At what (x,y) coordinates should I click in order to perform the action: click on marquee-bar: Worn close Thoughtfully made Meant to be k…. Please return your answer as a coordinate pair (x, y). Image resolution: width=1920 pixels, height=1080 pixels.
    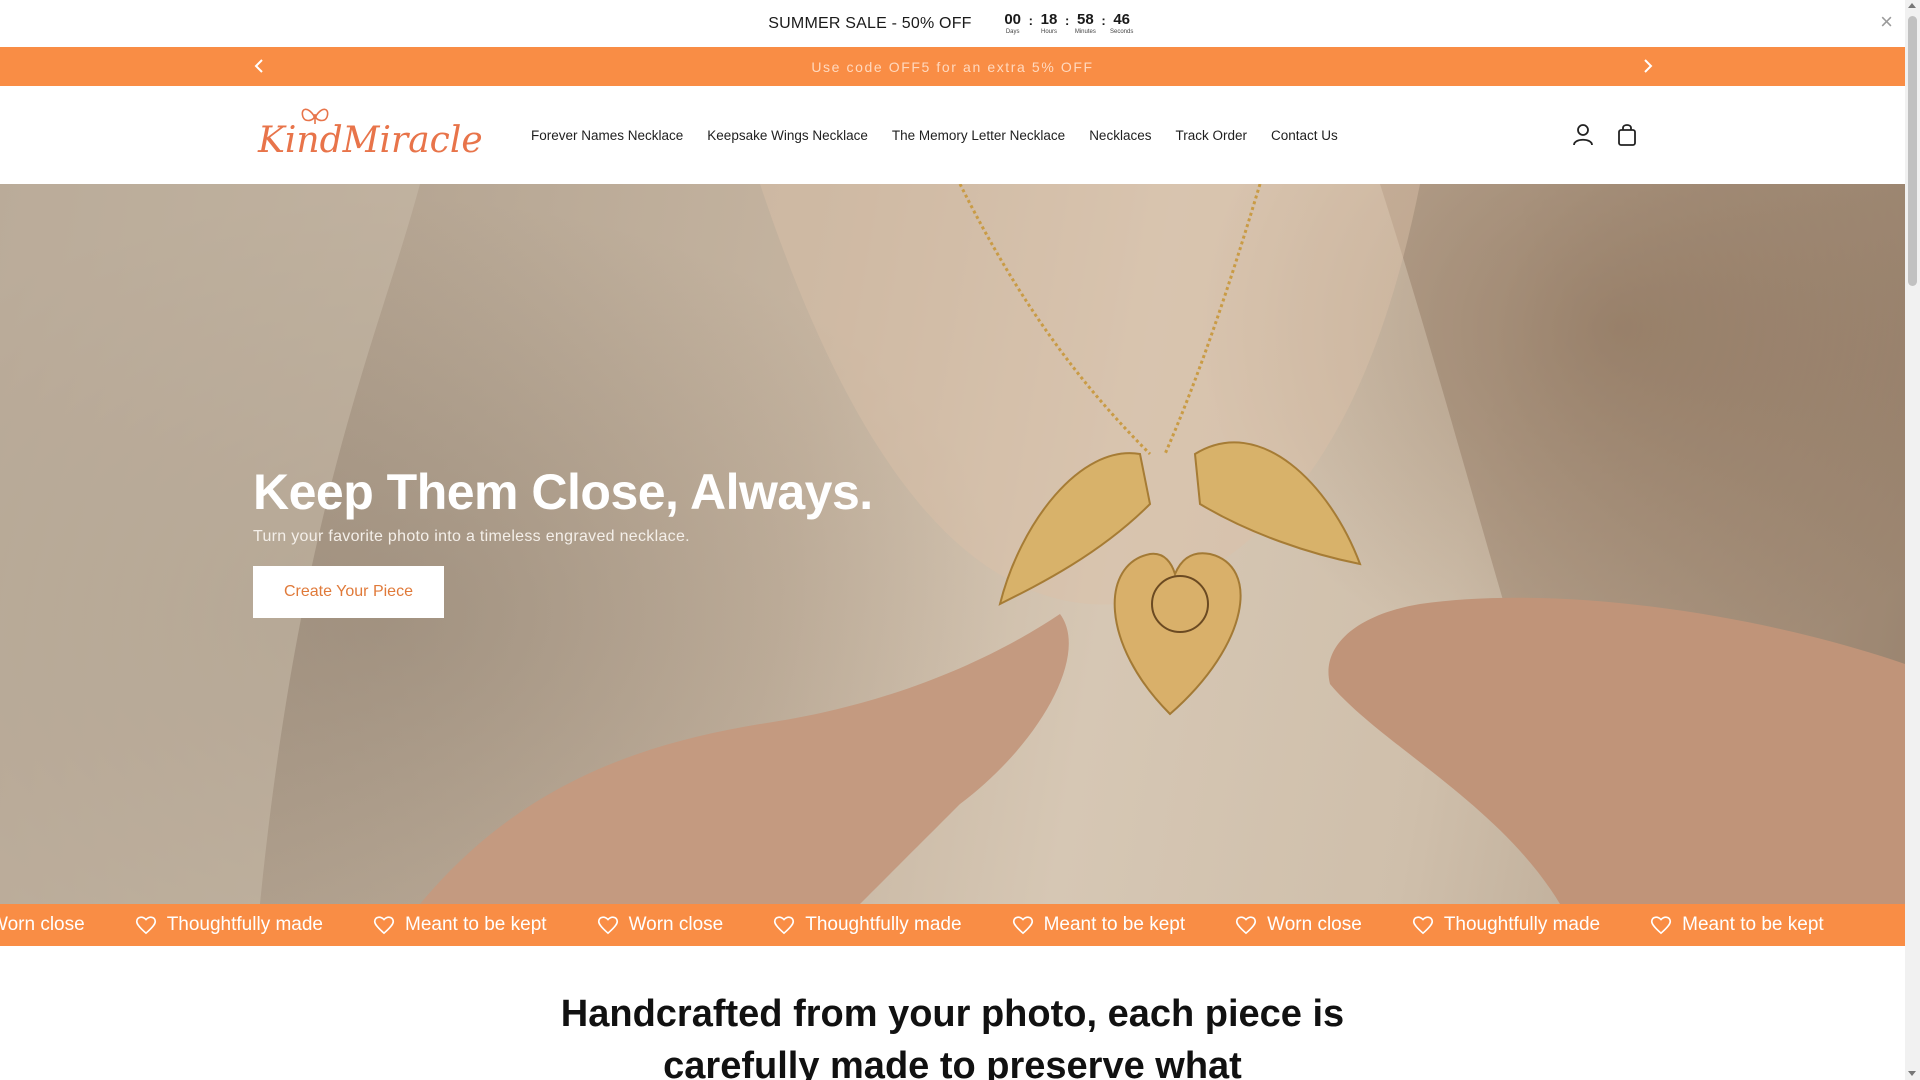
    Looking at the image, I should click on (952, 925).